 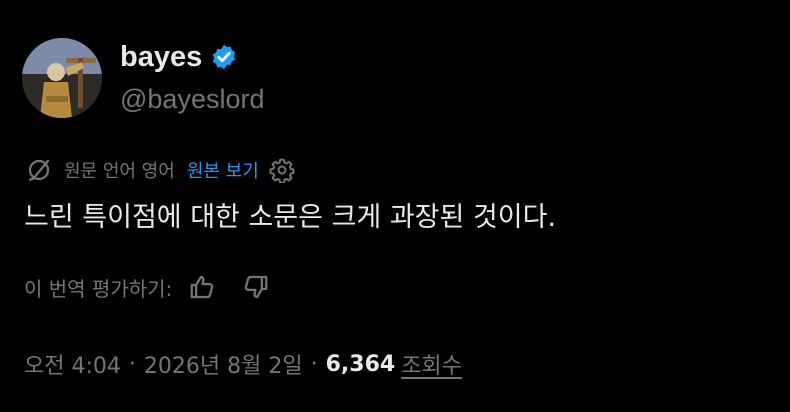 What do you see at coordinates (255, 287) in the screenshot?
I see `thumbs-down-icon` at bounding box center [255, 287].